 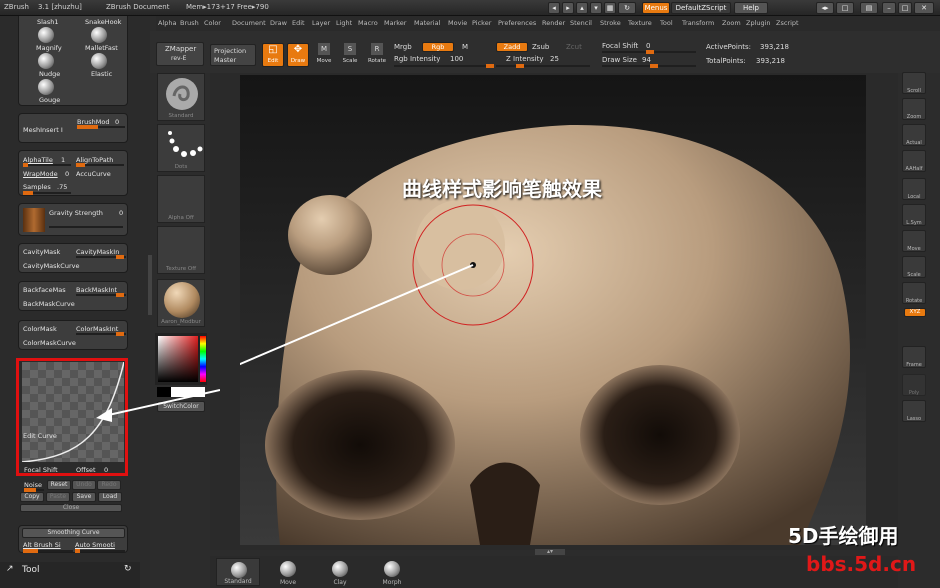 What do you see at coordinates (512, 47) in the screenshot?
I see `zadd-button: Zadd` at bounding box center [512, 47].